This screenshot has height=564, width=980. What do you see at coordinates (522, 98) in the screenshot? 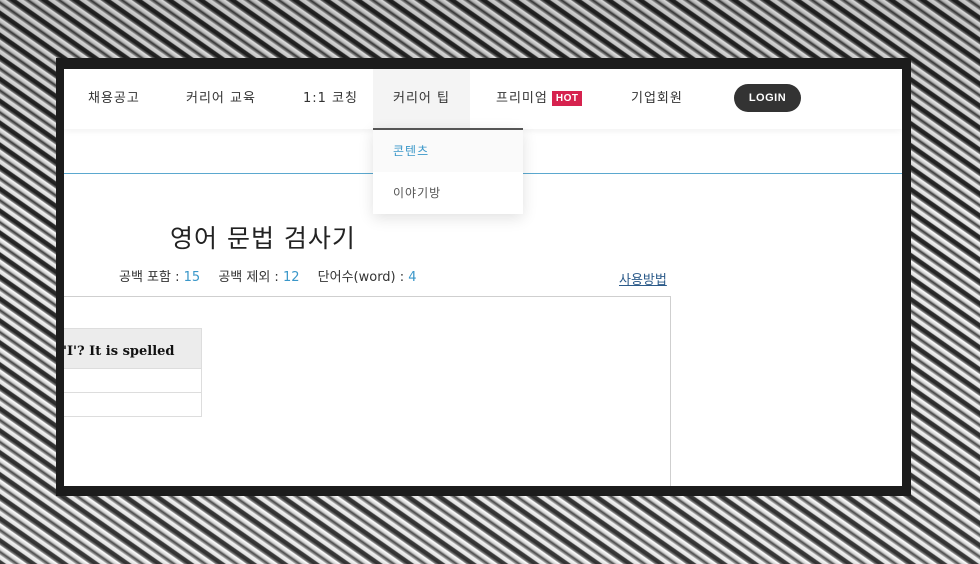
I see `nav-label: 프리미엄` at bounding box center [522, 98].